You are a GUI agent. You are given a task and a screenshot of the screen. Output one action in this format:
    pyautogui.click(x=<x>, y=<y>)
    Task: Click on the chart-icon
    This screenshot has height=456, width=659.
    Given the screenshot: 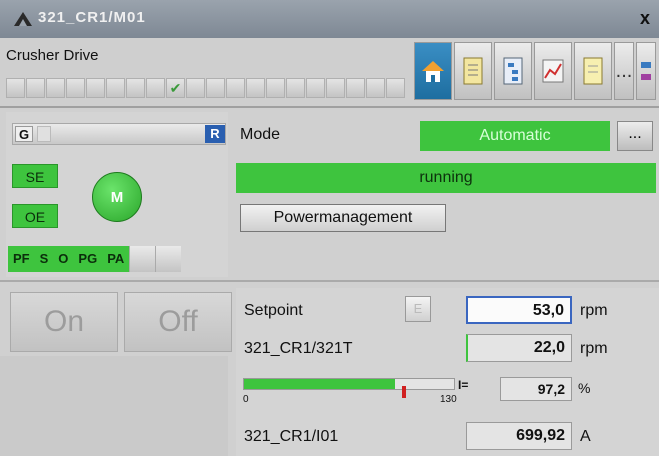 What is the action you would take?
    pyautogui.click(x=553, y=71)
    